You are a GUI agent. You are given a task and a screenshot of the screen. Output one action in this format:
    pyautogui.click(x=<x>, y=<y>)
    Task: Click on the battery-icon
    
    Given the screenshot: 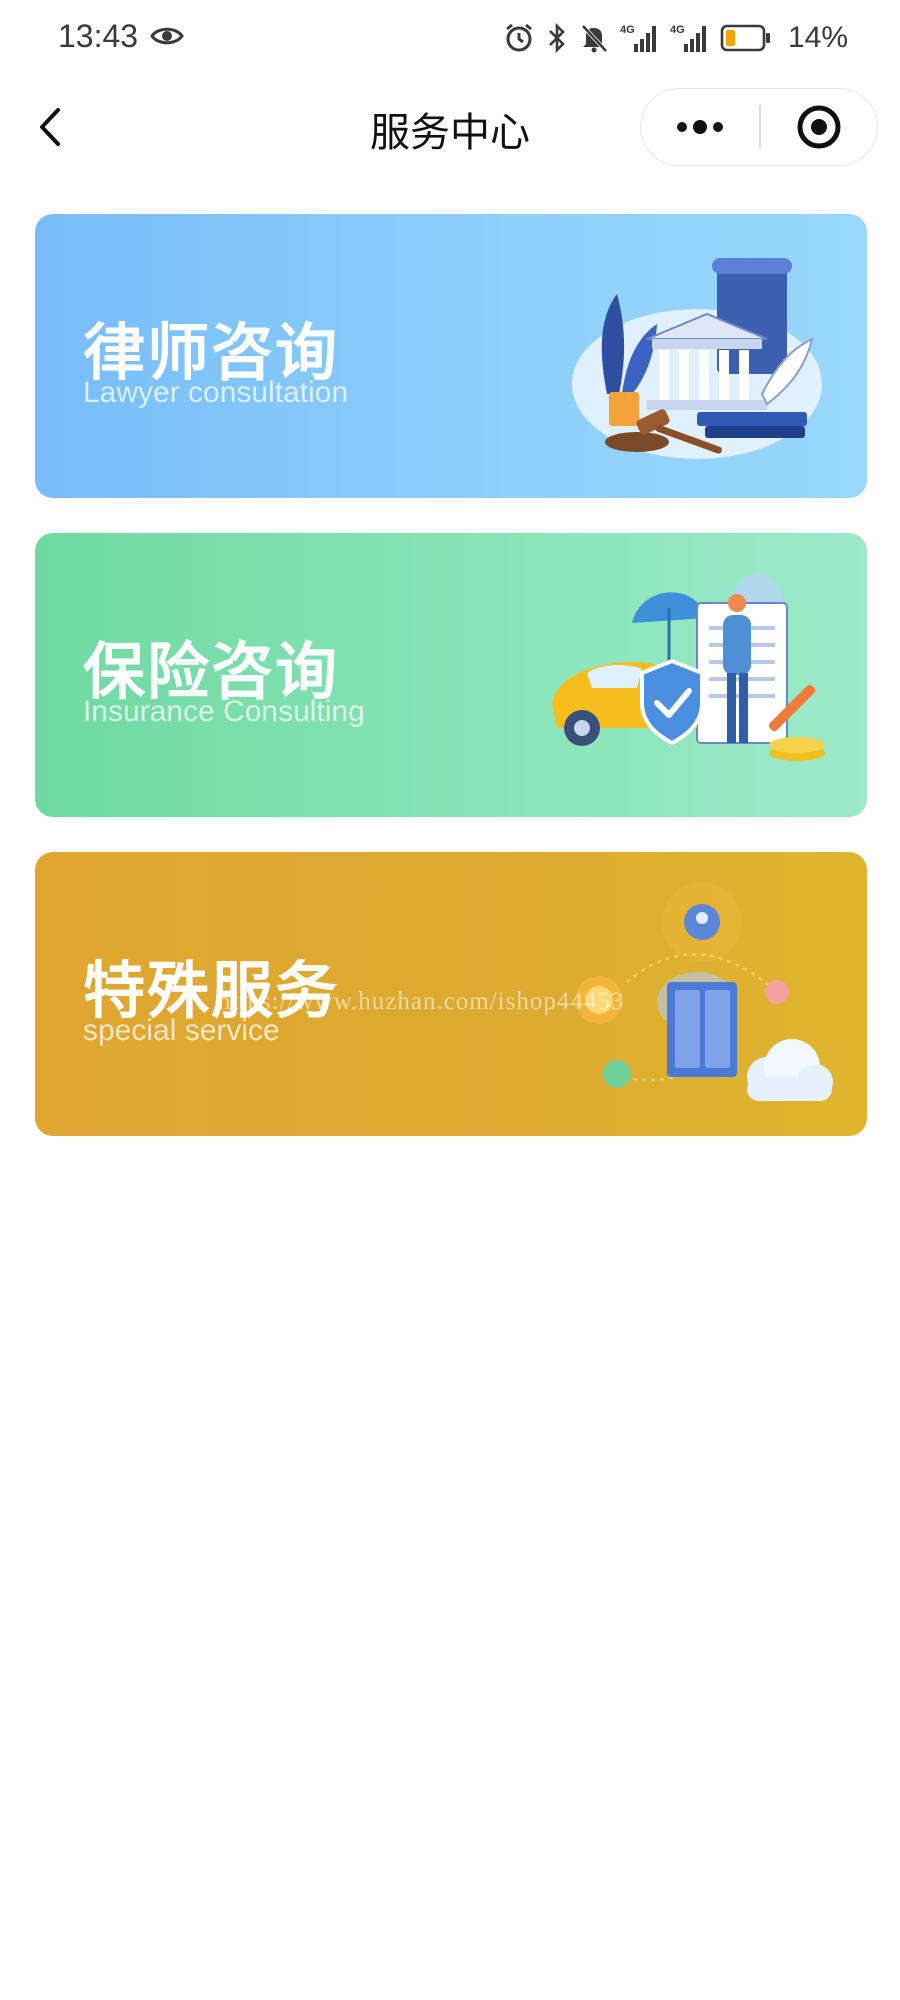 What is the action you would take?
    pyautogui.click(x=745, y=38)
    